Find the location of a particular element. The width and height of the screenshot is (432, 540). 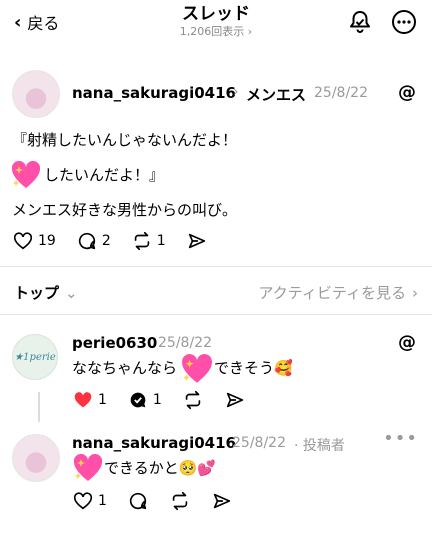

repost-button: 1 is located at coordinates (148, 241).